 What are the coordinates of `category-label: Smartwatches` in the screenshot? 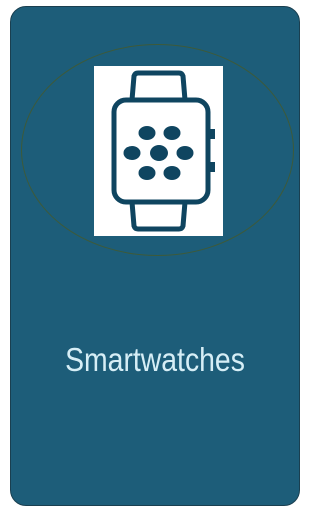 It's located at (155, 359).